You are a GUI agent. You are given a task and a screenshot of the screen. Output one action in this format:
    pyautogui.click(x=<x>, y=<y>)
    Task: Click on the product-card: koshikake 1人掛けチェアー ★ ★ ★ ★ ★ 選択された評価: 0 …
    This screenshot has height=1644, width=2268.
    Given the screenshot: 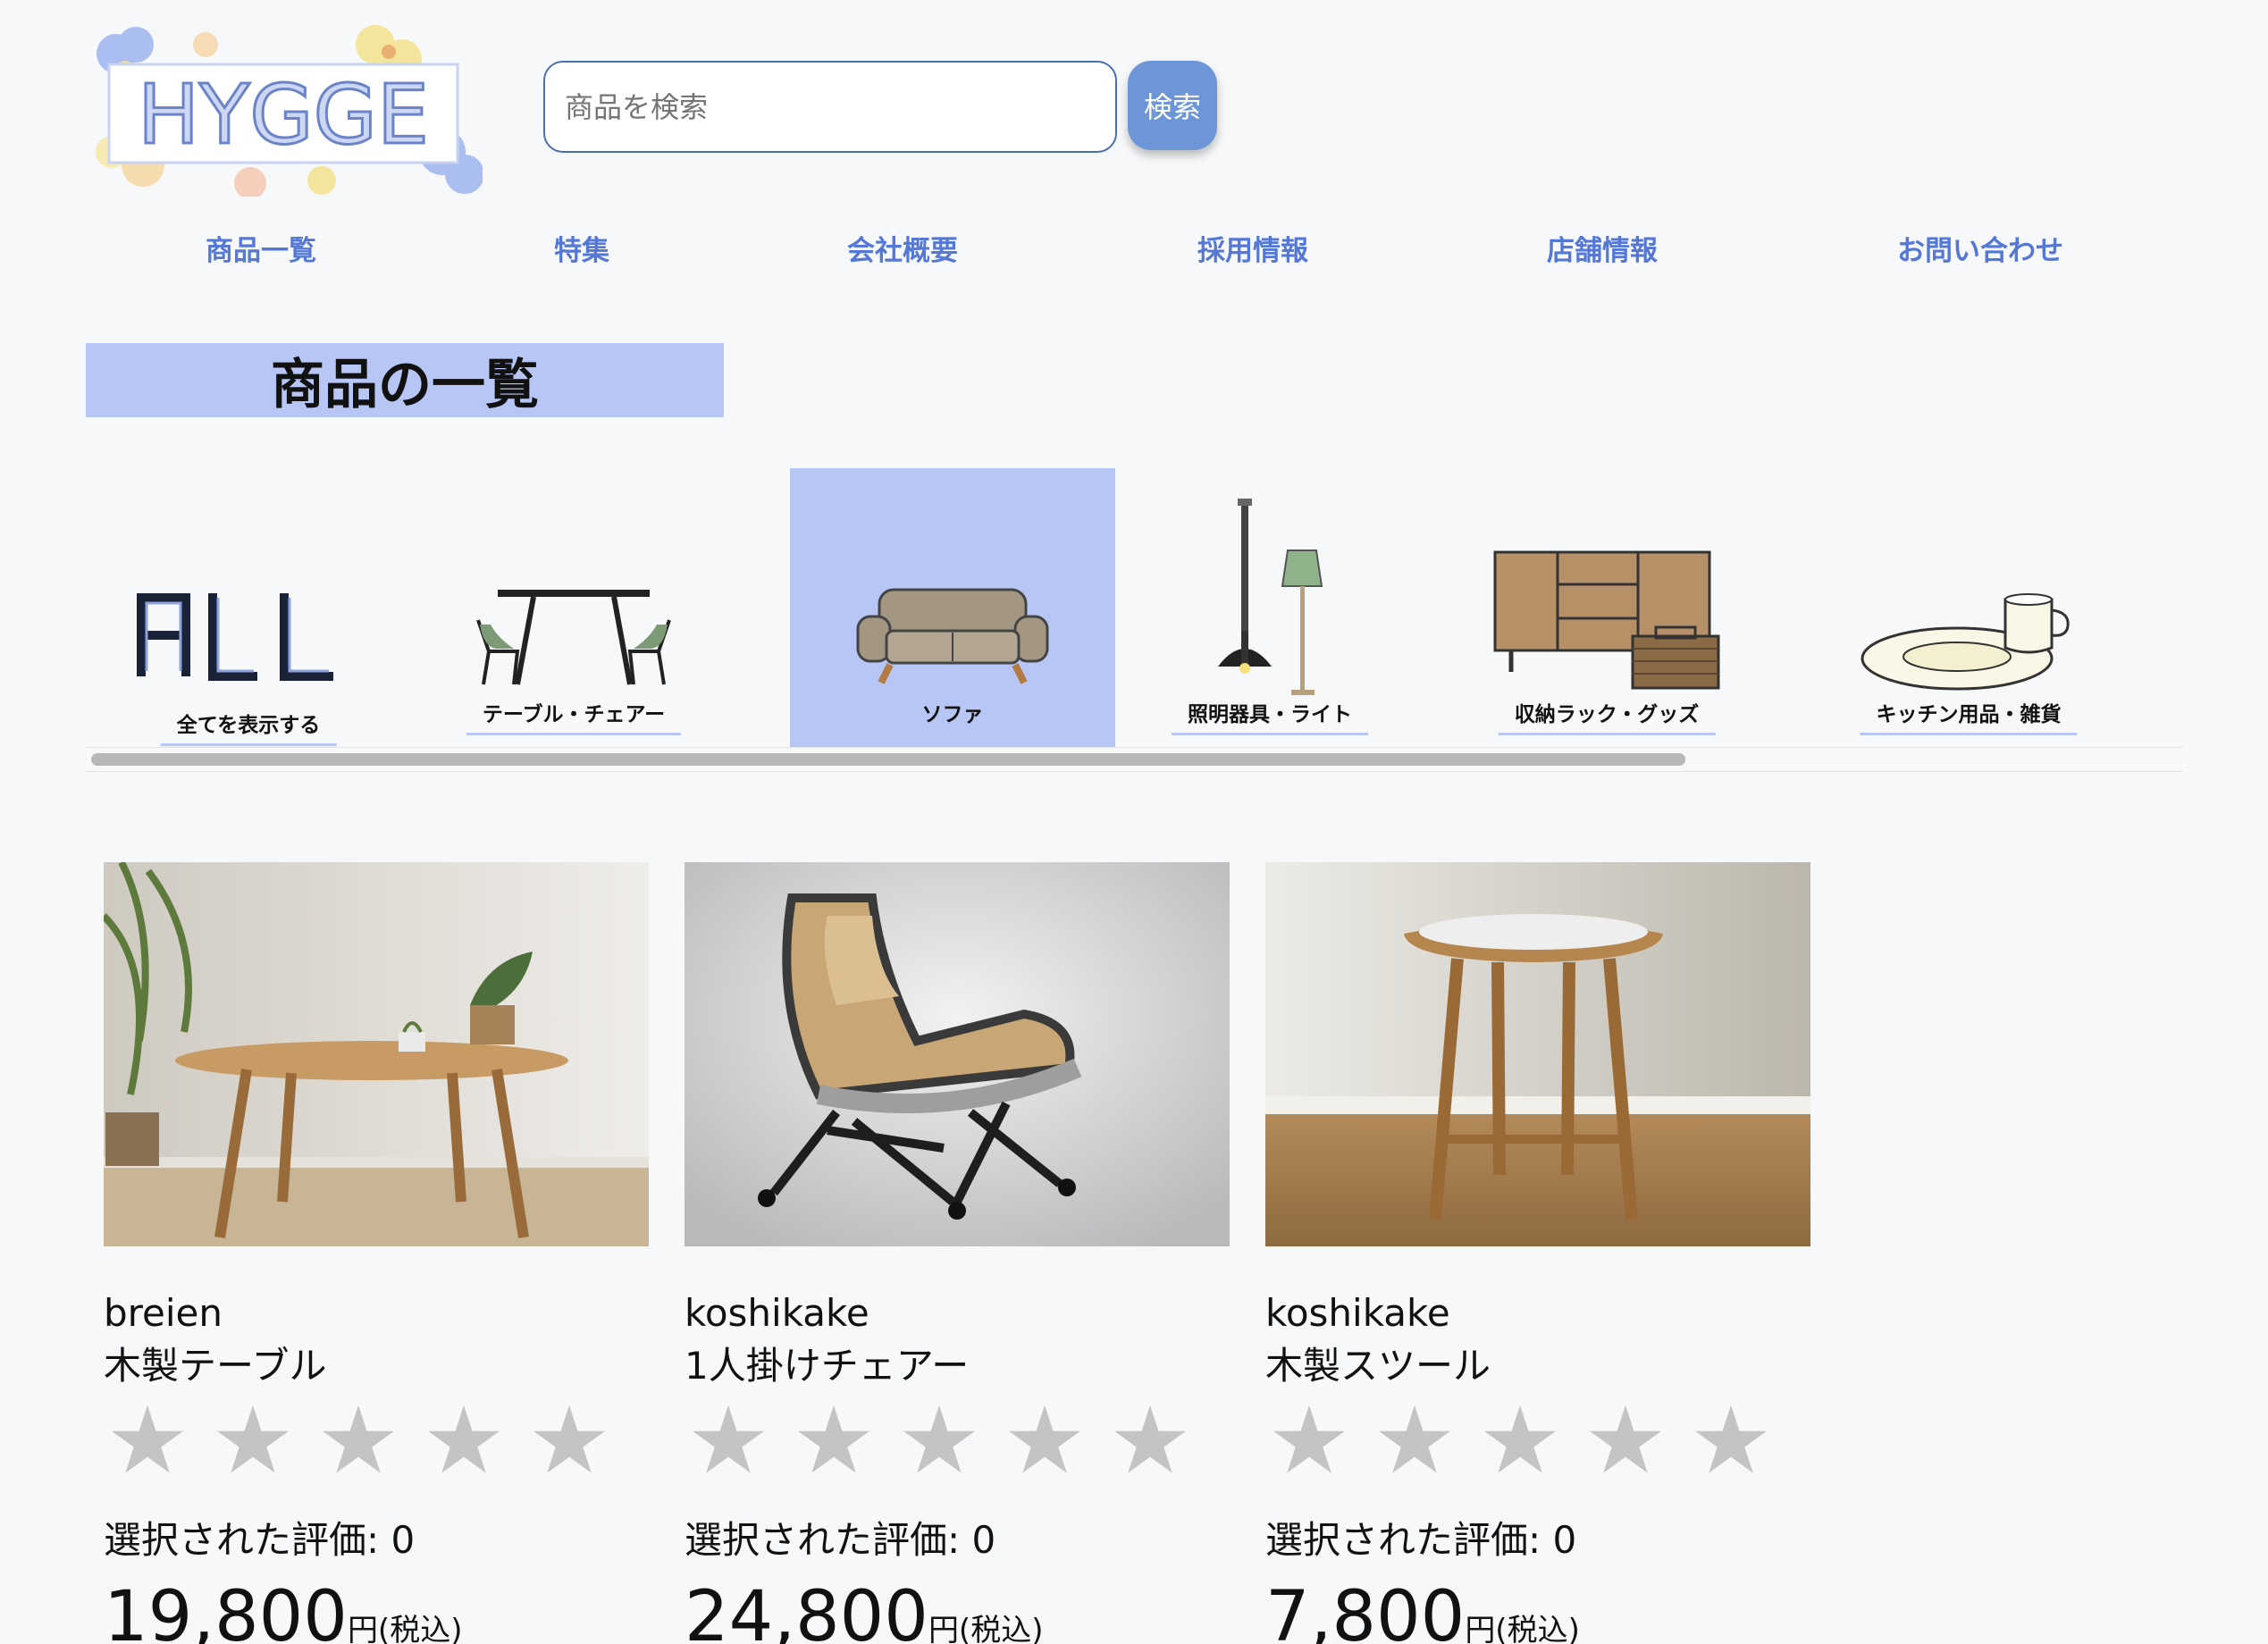 What is the action you would take?
    pyautogui.click(x=957, y=1253)
    